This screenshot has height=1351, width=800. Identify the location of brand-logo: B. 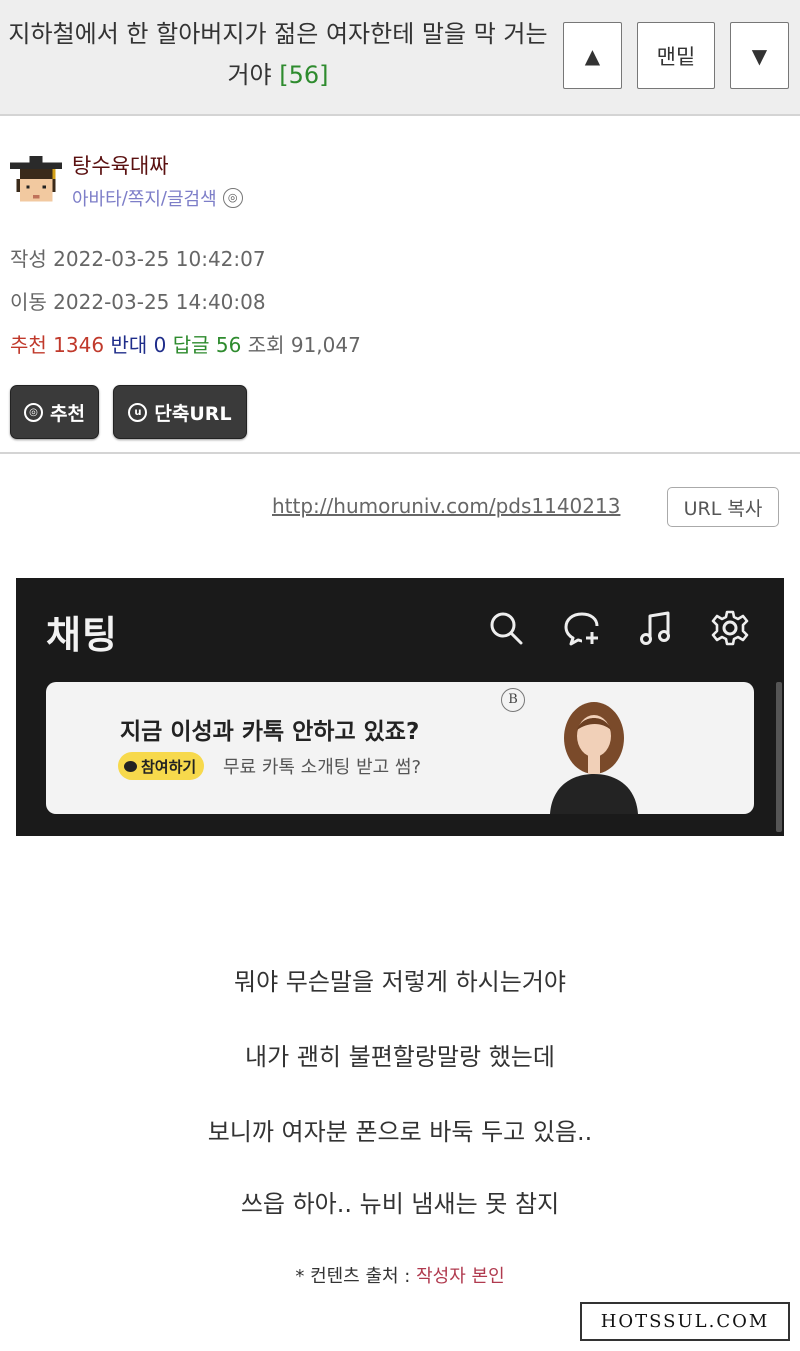
(513, 700).